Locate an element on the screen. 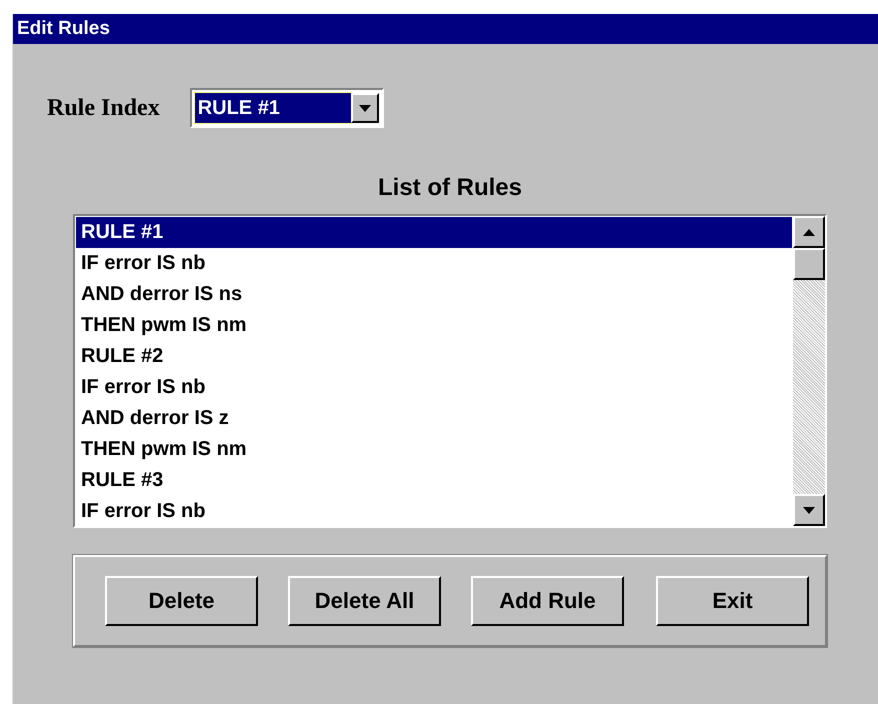  rule-list-item: RULE #3 is located at coordinates (434, 480).